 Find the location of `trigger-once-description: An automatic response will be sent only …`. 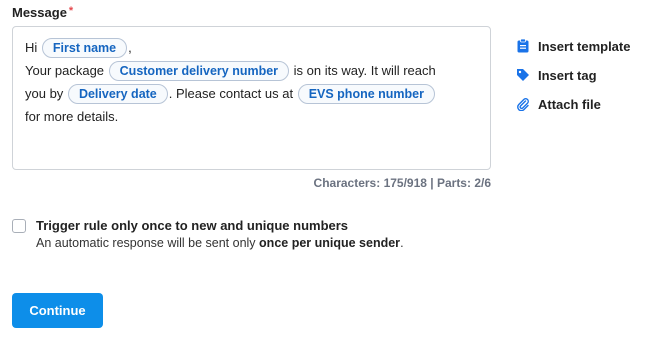

trigger-once-description: An automatic response will be sent only … is located at coordinates (220, 243).